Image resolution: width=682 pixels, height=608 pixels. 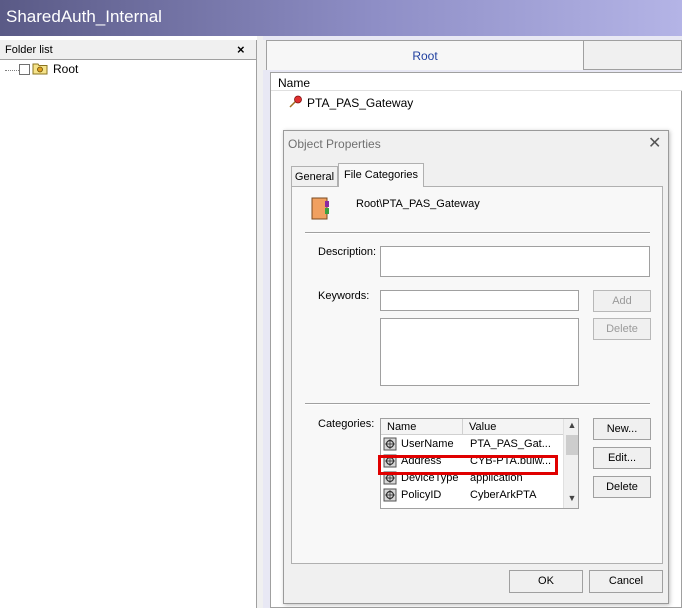 I want to click on column-header-name: Name, so click(x=422, y=427).